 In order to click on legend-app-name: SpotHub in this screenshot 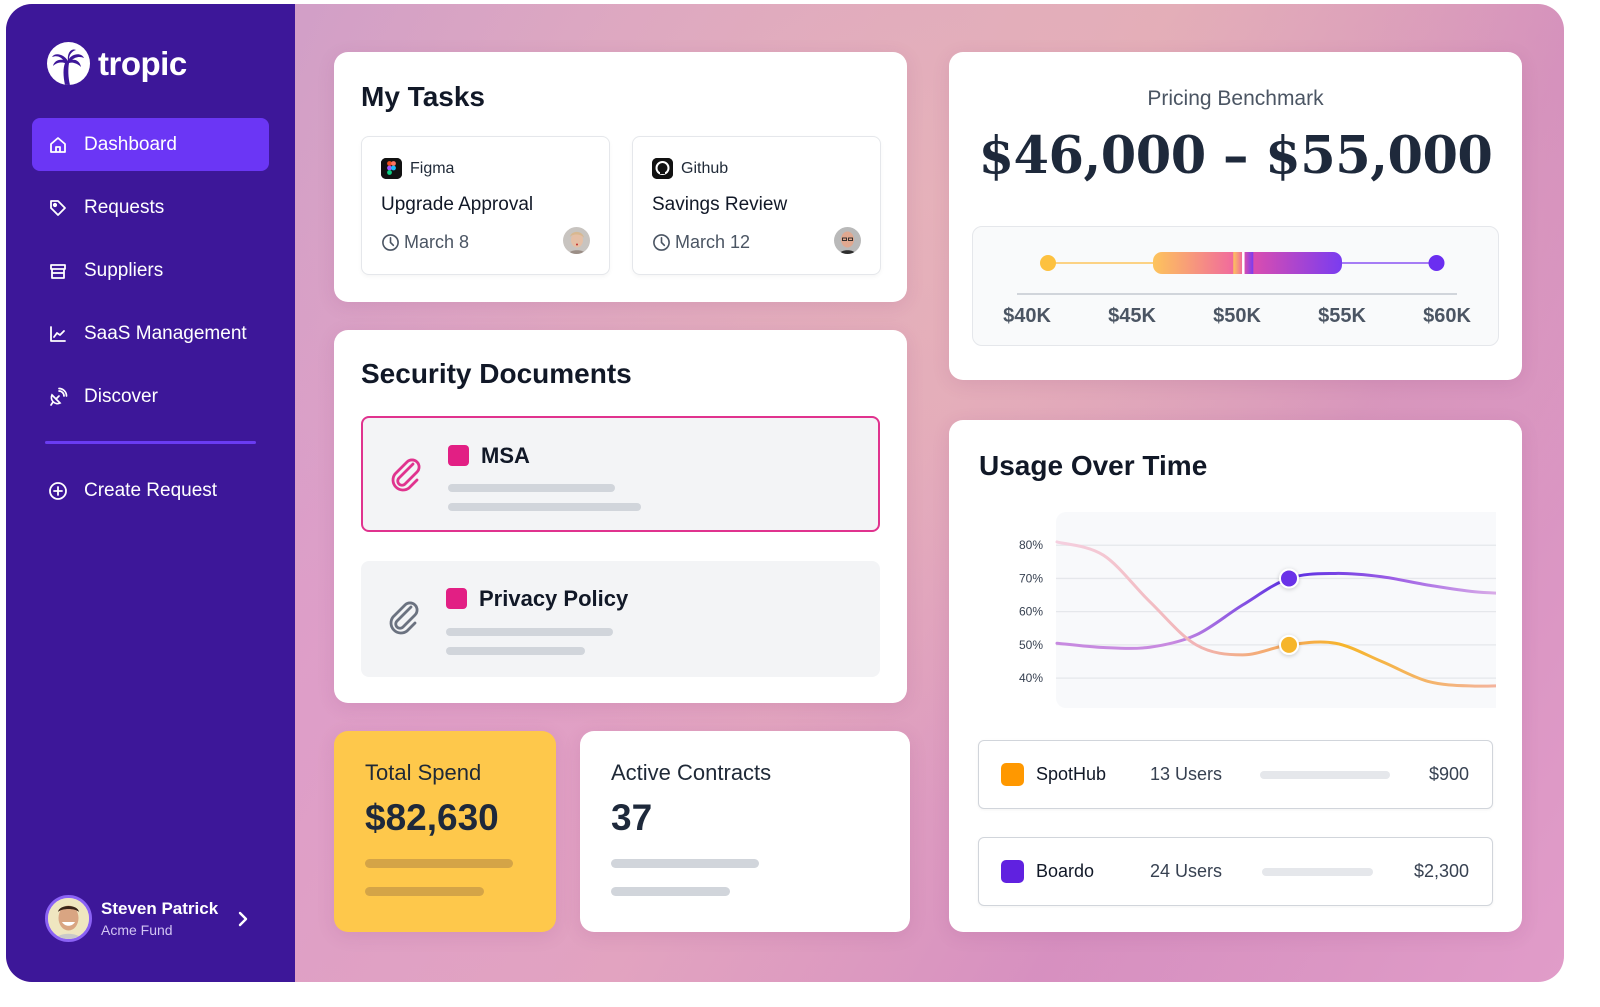, I will do `click(1071, 774)`.